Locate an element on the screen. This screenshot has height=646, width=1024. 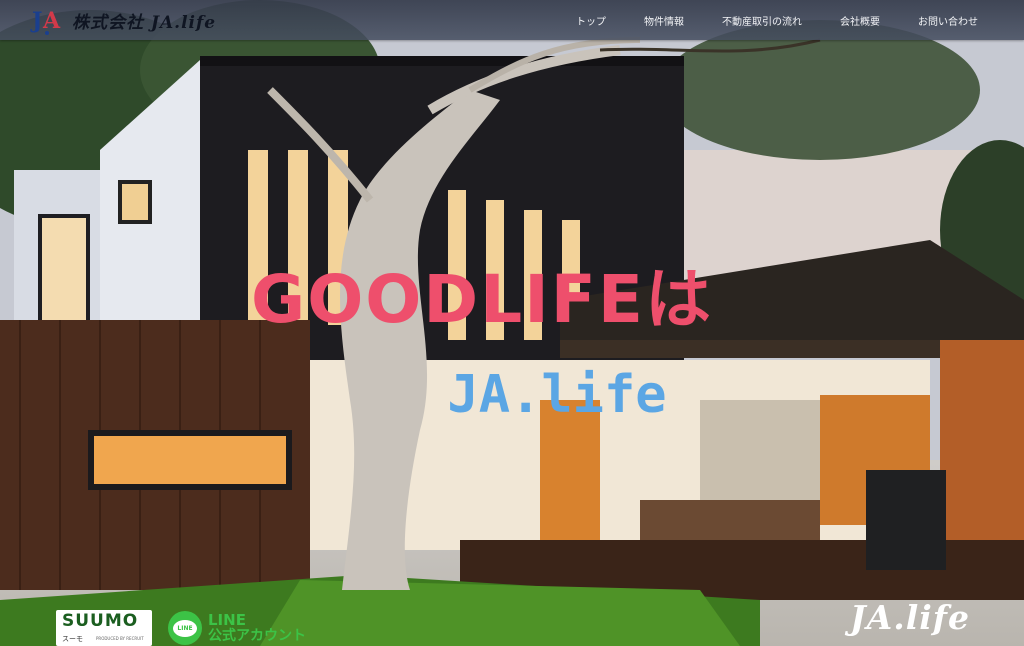
suumo-by: PRODUCED BY RECRUIT is located at coordinates (120, 638).